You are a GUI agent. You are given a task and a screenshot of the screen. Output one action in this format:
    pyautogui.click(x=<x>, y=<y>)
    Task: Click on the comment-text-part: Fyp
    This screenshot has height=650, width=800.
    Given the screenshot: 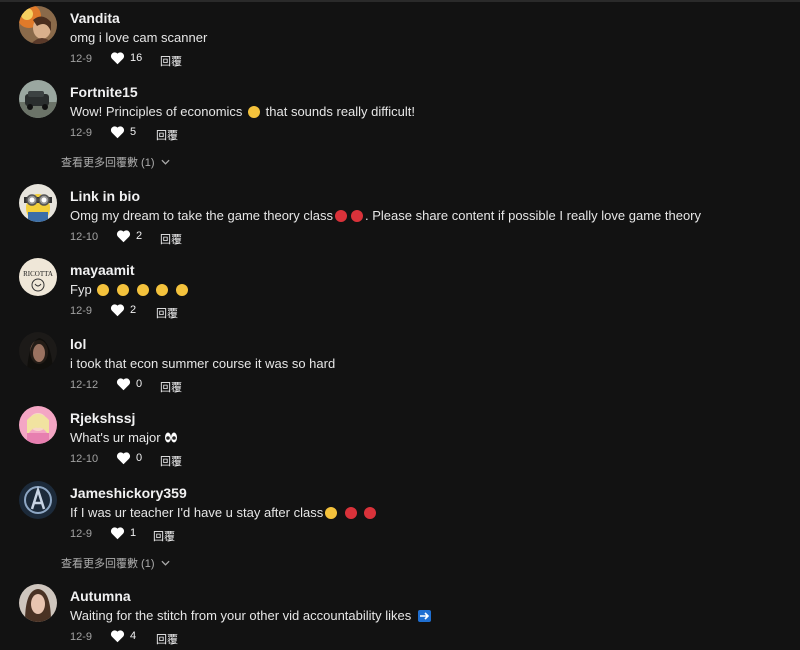 What is the action you would take?
    pyautogui.click(x=83, y=289)
    